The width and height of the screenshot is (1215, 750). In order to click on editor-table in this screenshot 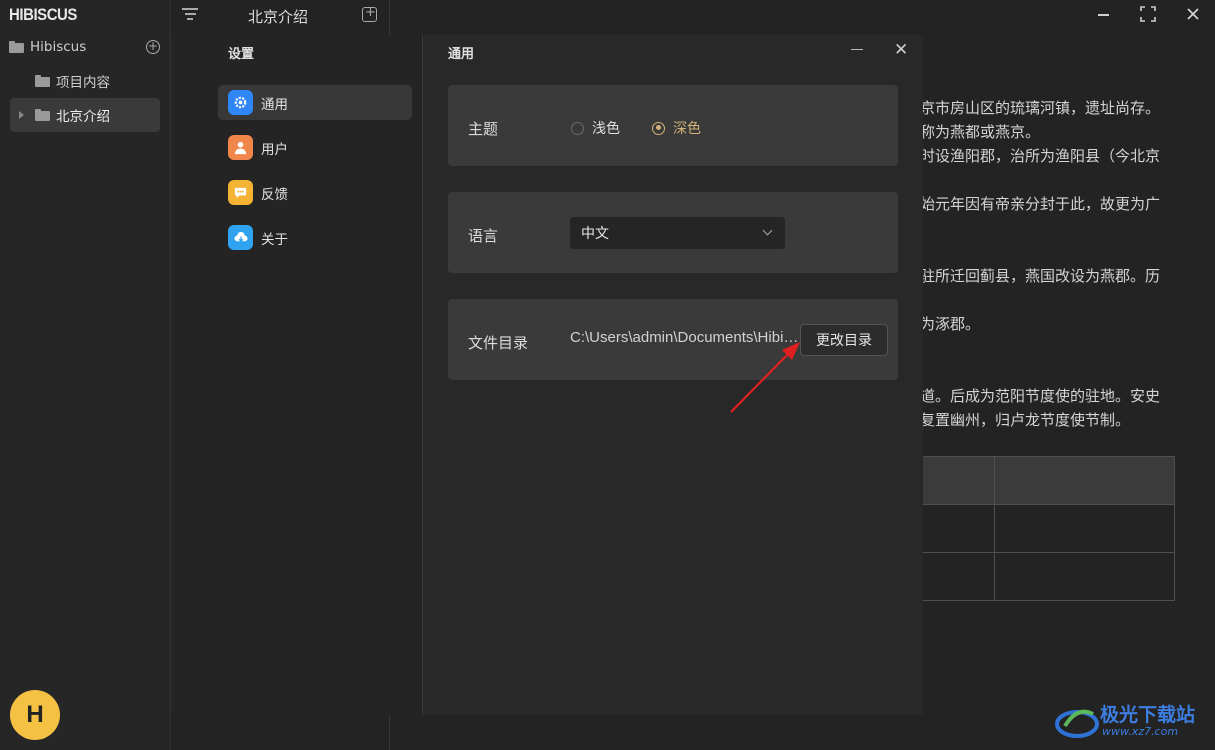, I will do `click(1048, 528)`.